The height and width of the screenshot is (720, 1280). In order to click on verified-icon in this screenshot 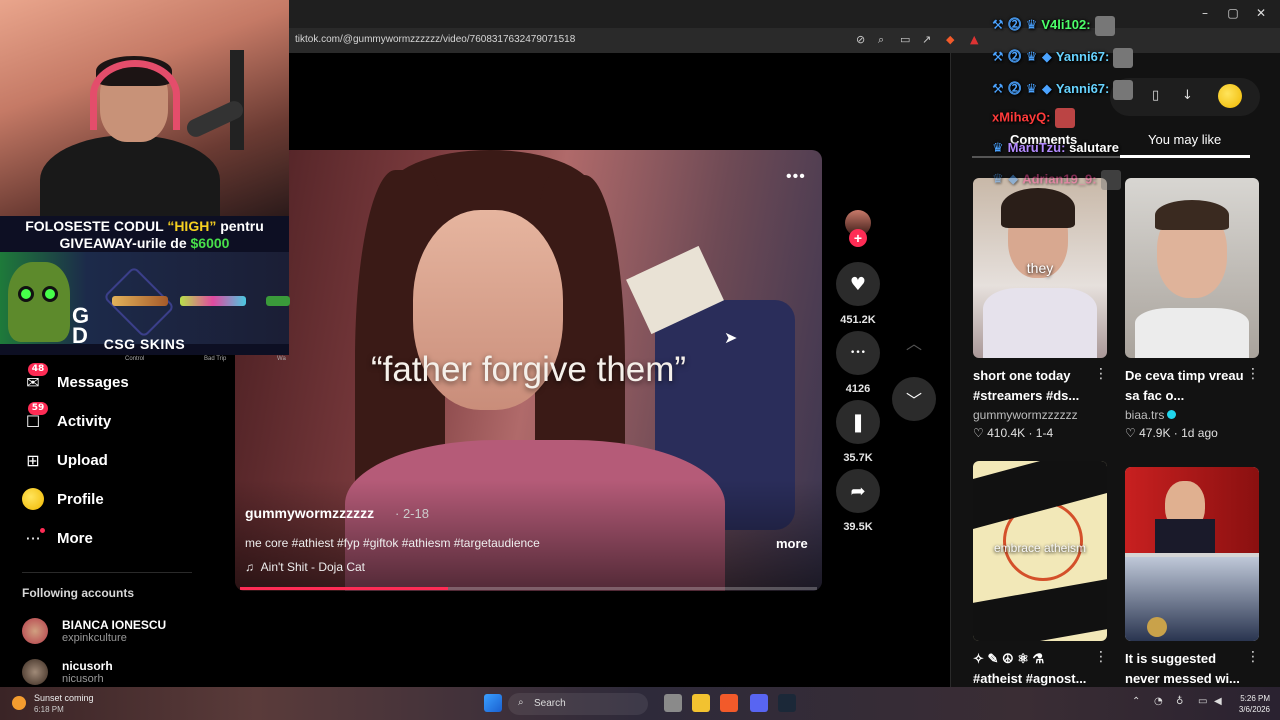, I will do `click(1172, 414)`.